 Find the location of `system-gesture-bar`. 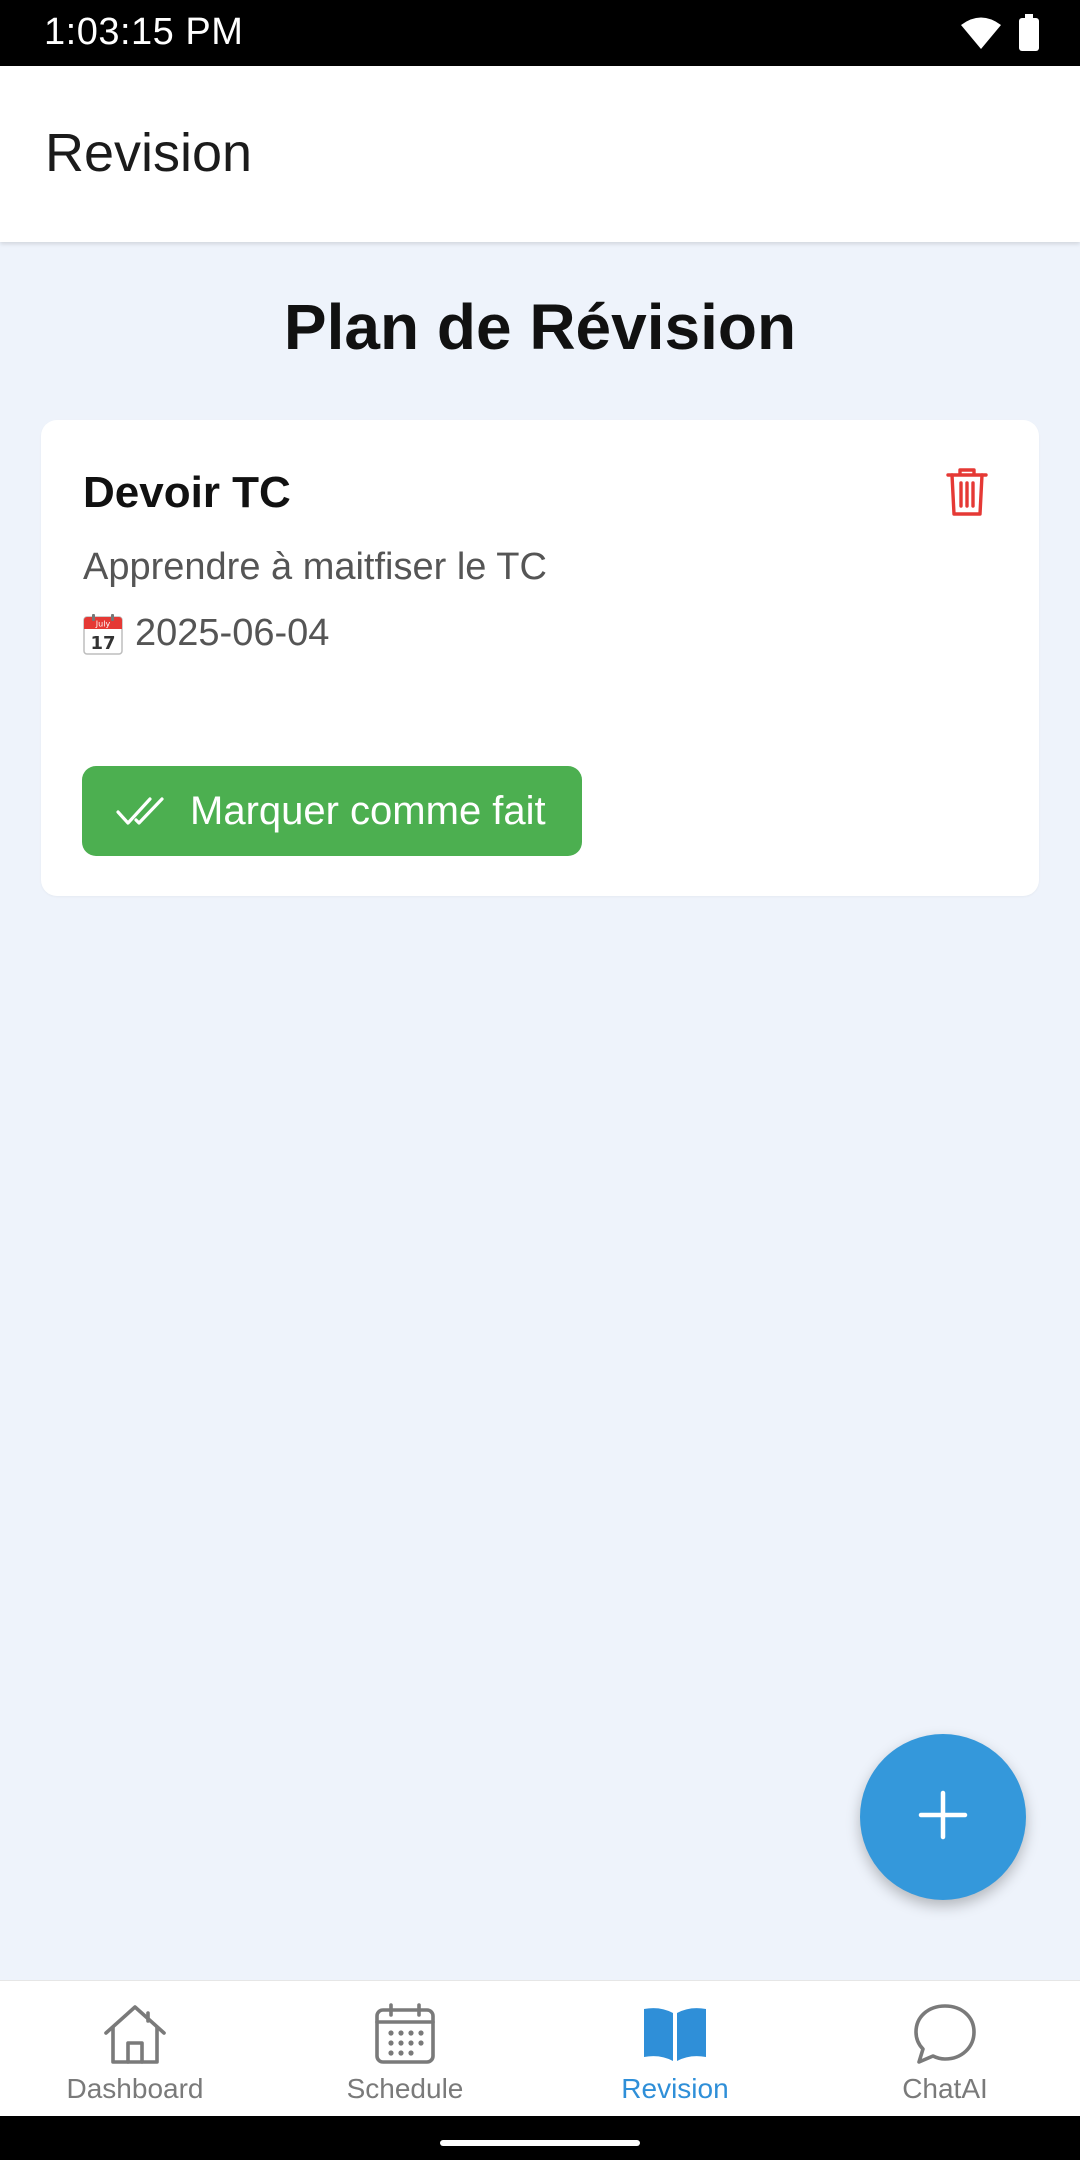

system-gesture-bar is located at coordinates (540, 2138).